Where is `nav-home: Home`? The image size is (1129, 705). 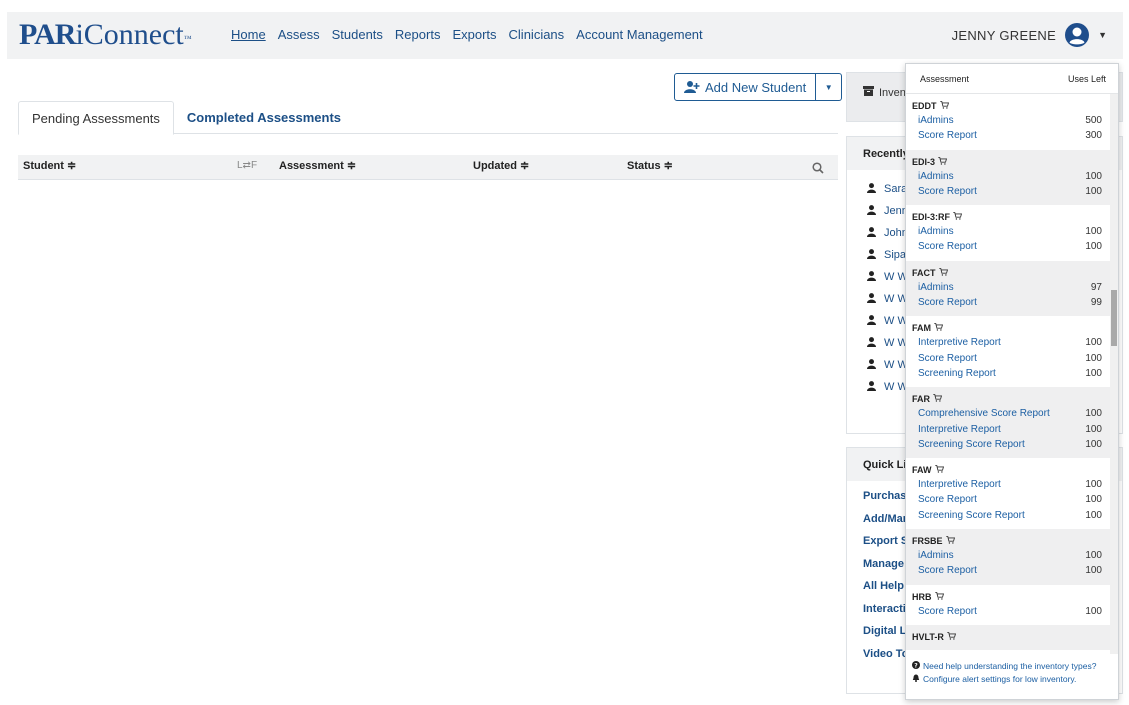
nav-home: Home is located at coordinates (248, 34).